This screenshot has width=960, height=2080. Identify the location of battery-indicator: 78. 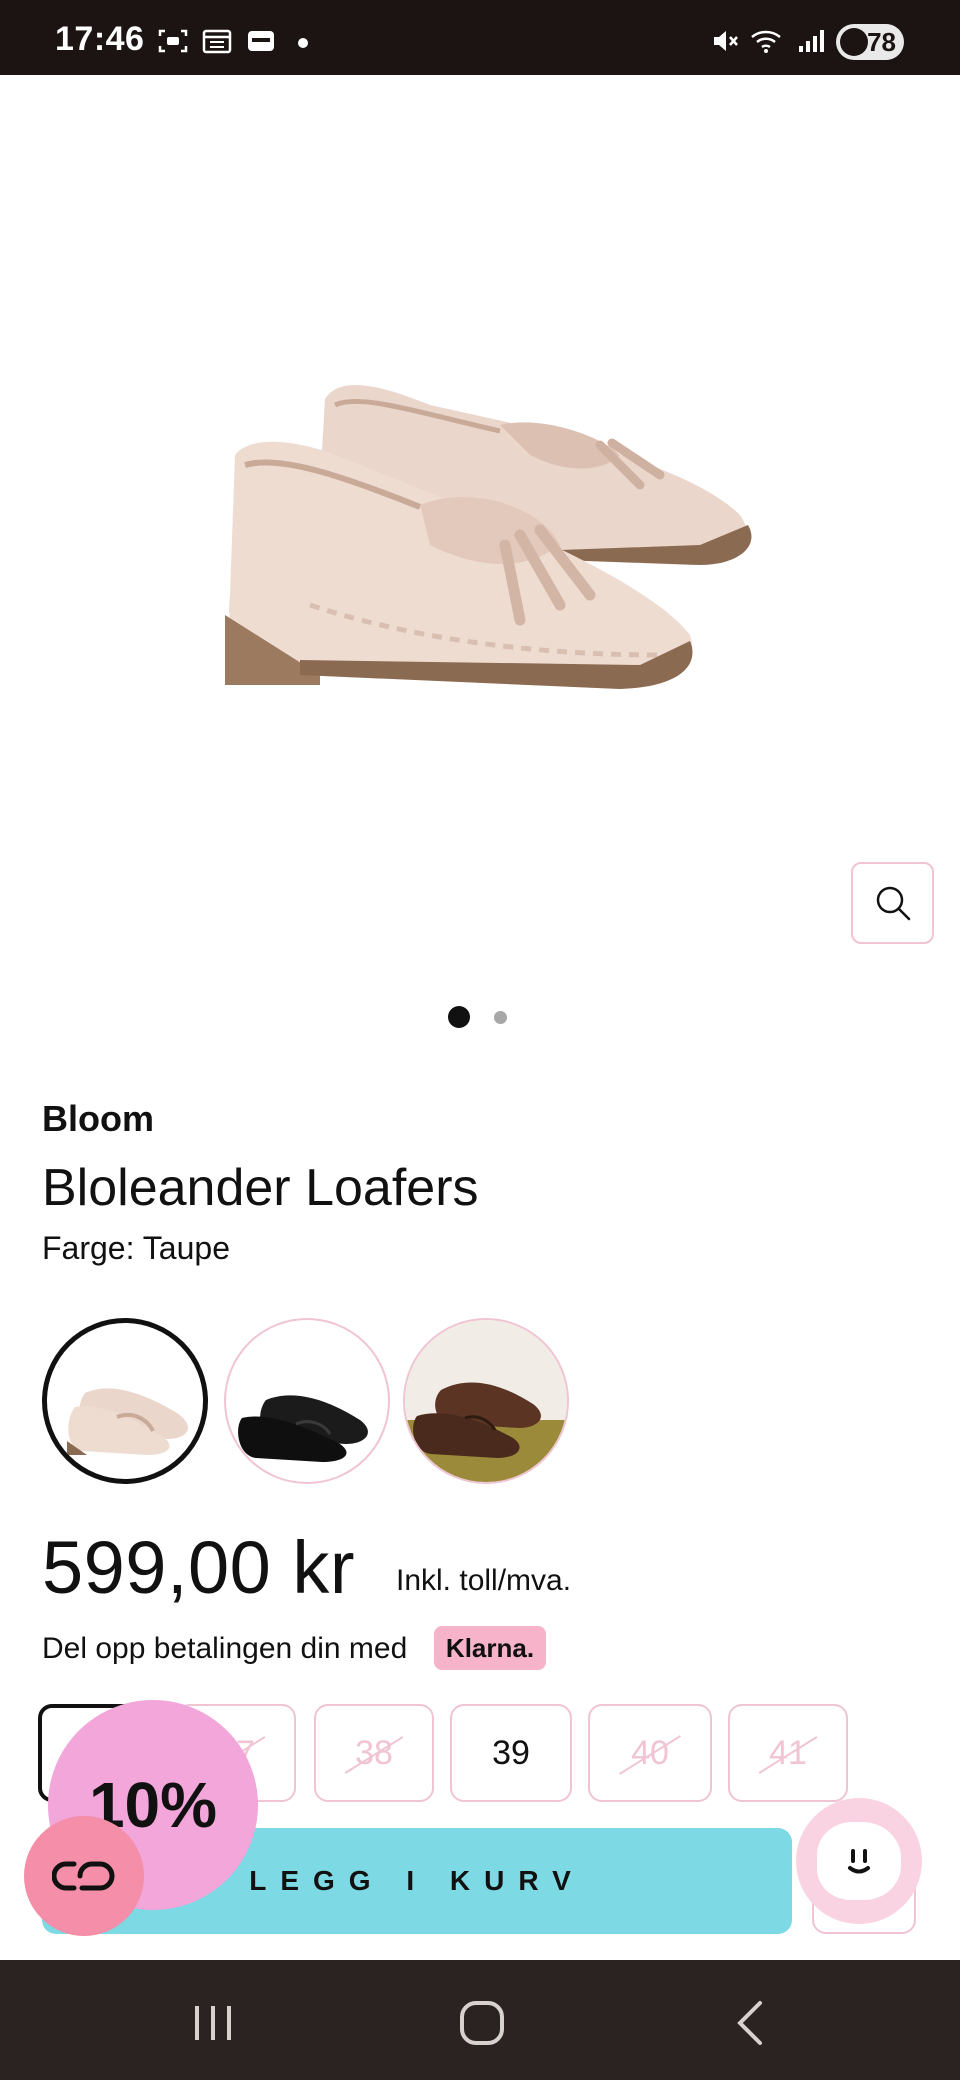
(870, 42).